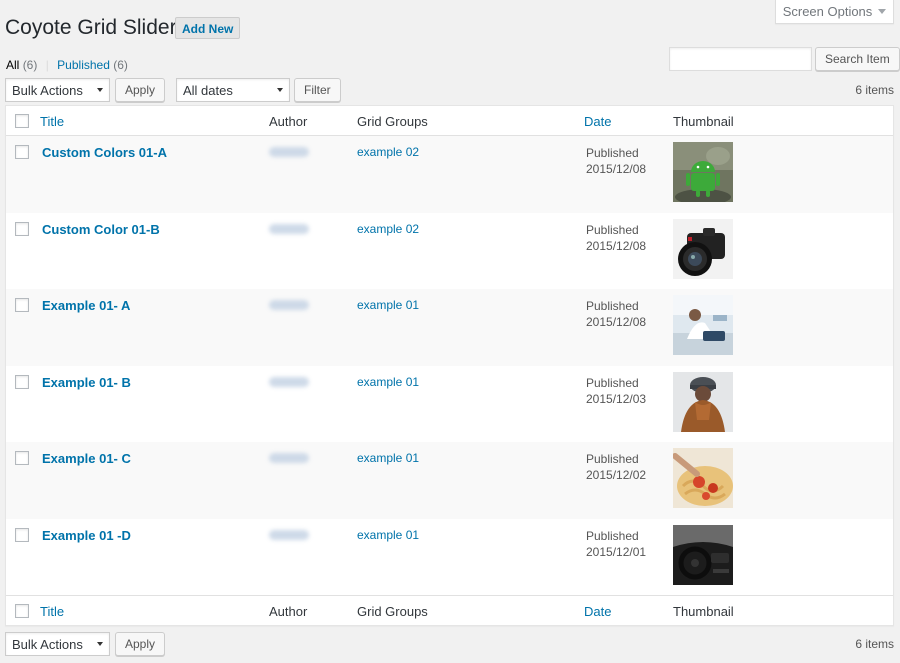 Image resolution: width=900 pixels, height=663 pixels. I want to click on column-author-footer: Author, so click(288, 611).